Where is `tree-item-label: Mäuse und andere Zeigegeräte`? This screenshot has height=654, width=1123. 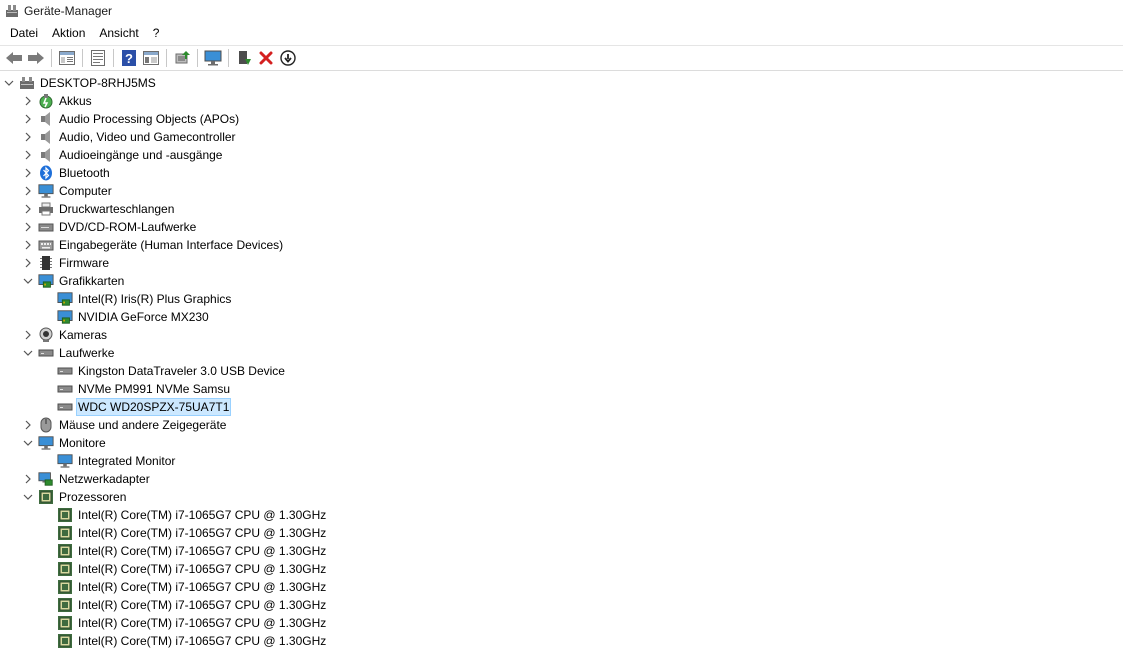 tree-item-label: Mäuse und andere Zeigegeräte is located at coordinates (143, 425).